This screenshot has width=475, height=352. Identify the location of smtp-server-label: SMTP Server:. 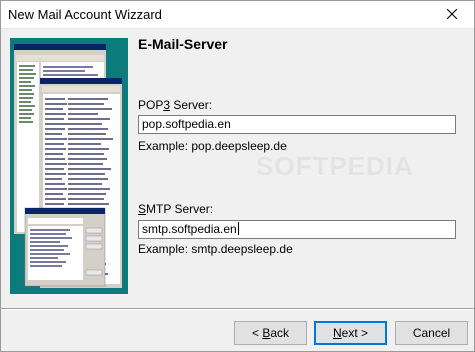
(175, 209).